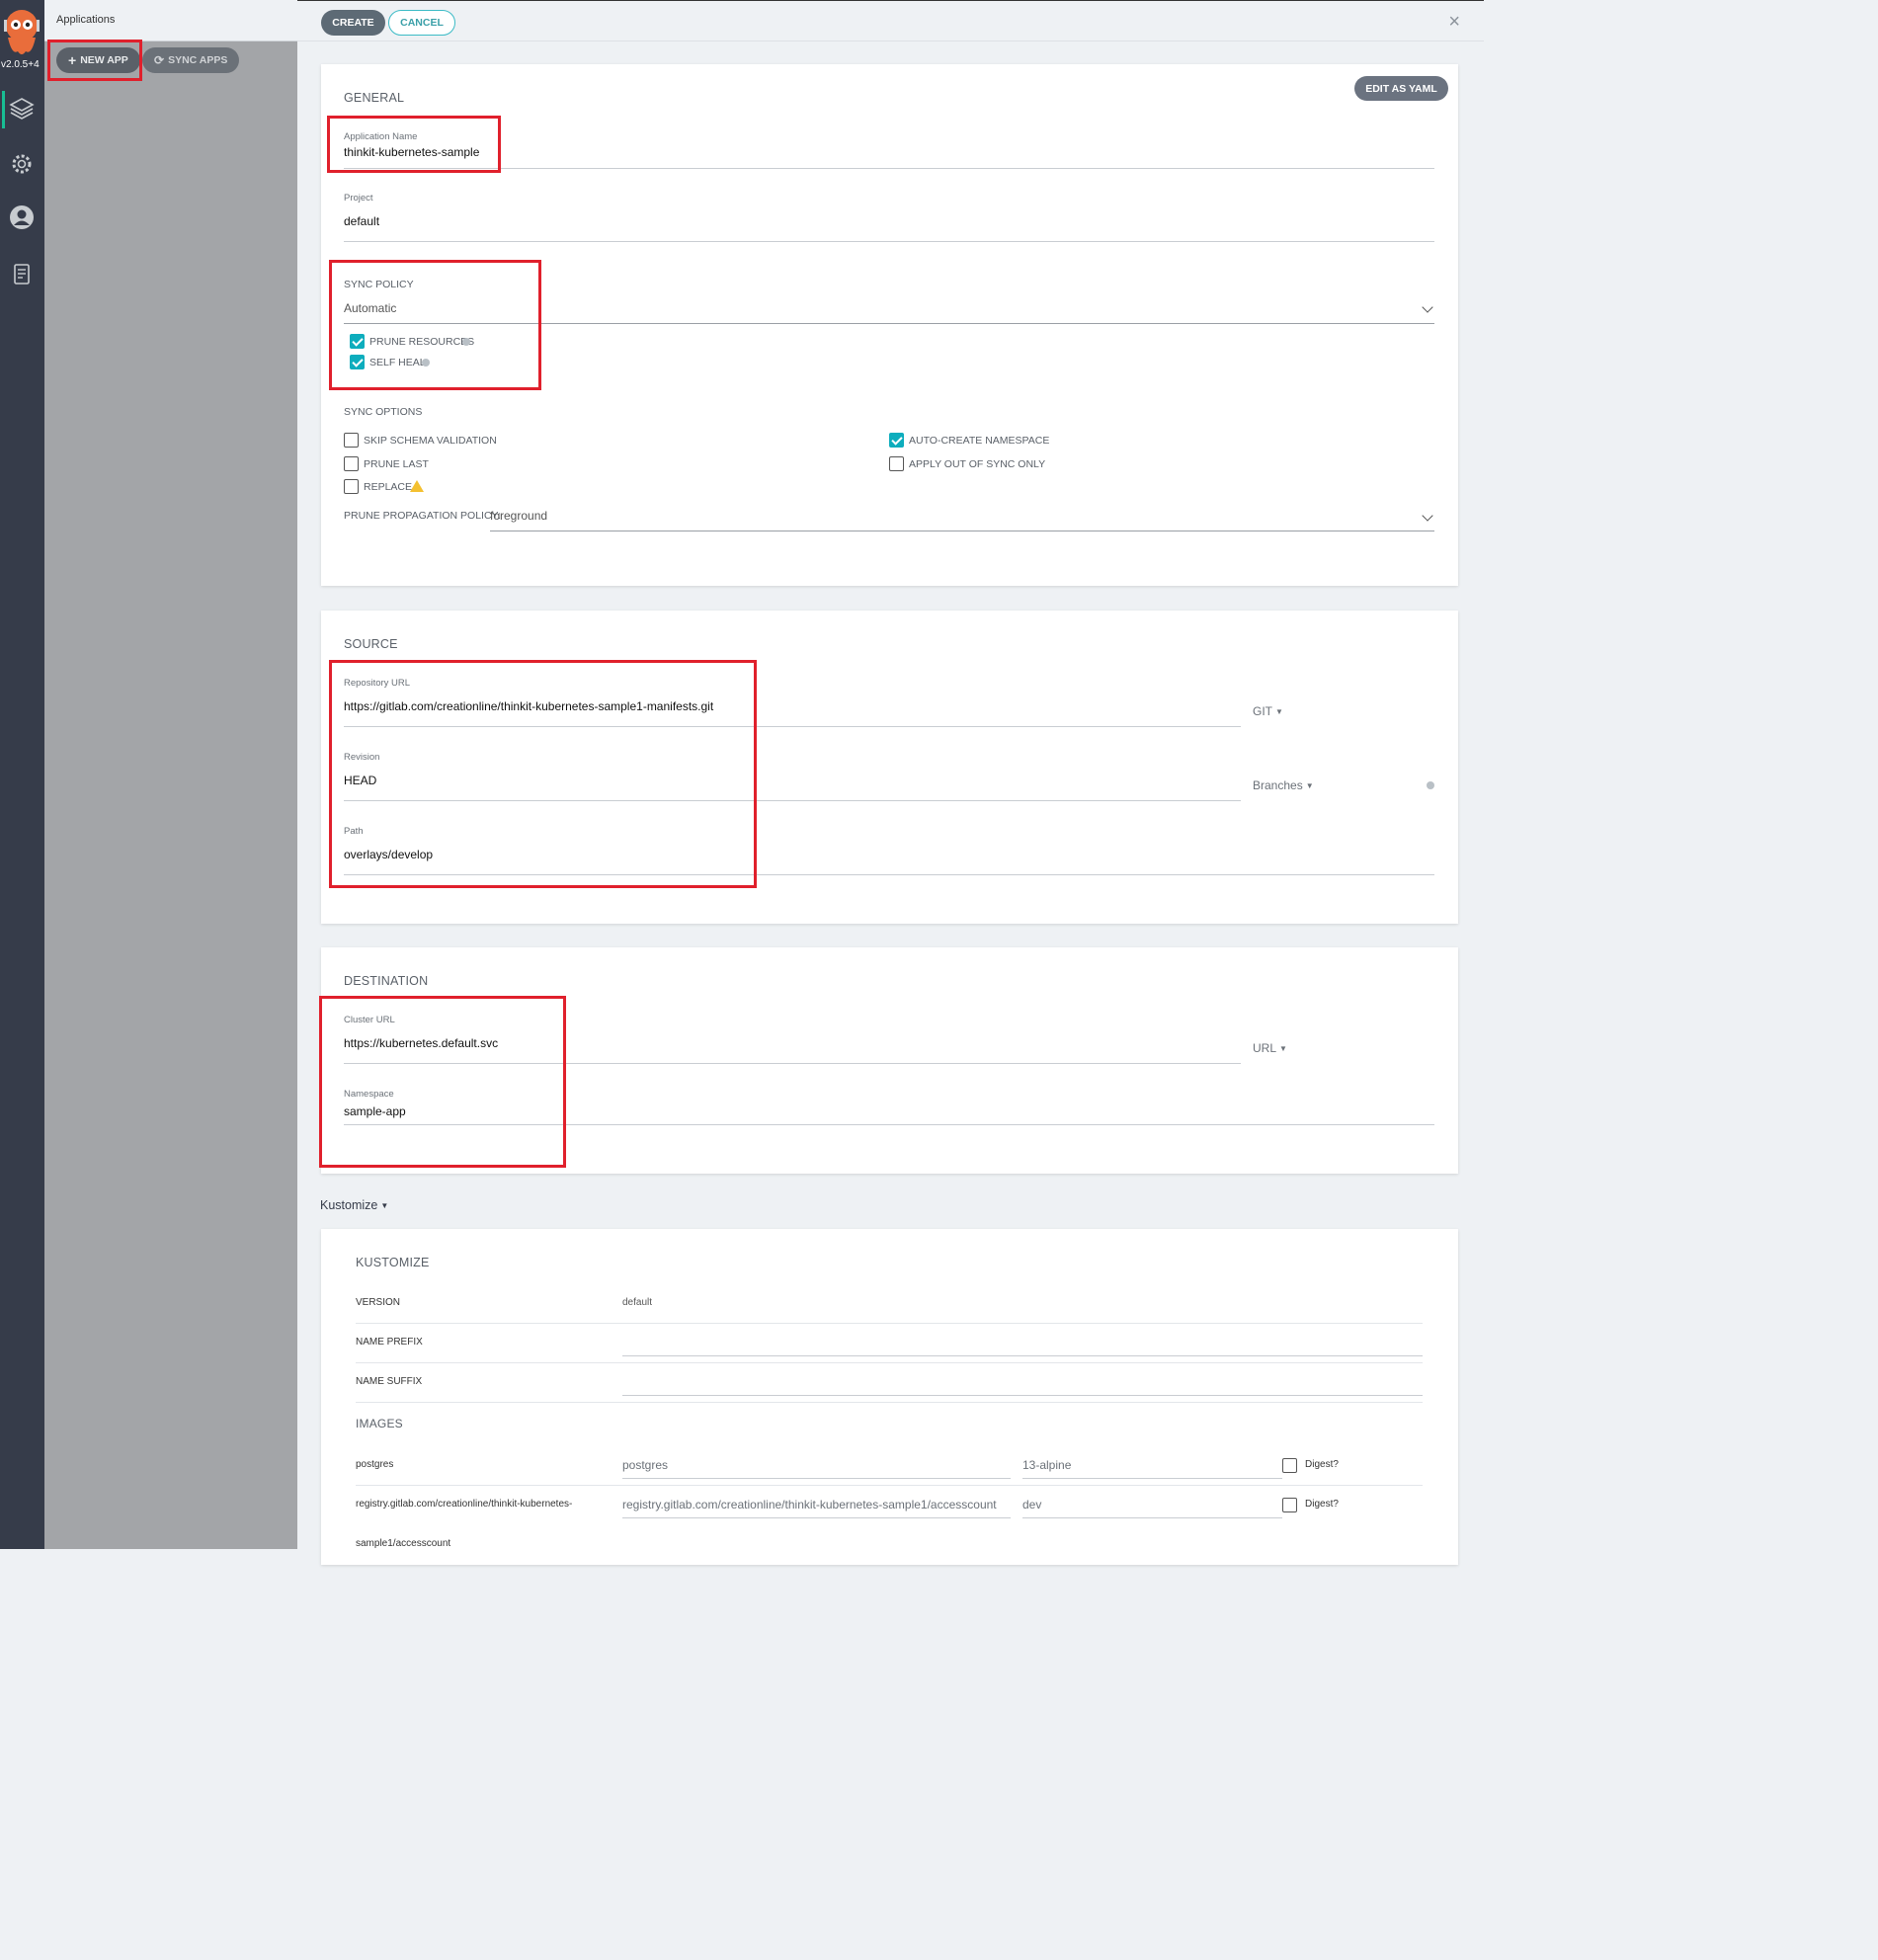  What do you see at coordinates (375, 1111) in the screenshot?
I see `namespace-input: sample-app` at bounding box center [375, 1111].